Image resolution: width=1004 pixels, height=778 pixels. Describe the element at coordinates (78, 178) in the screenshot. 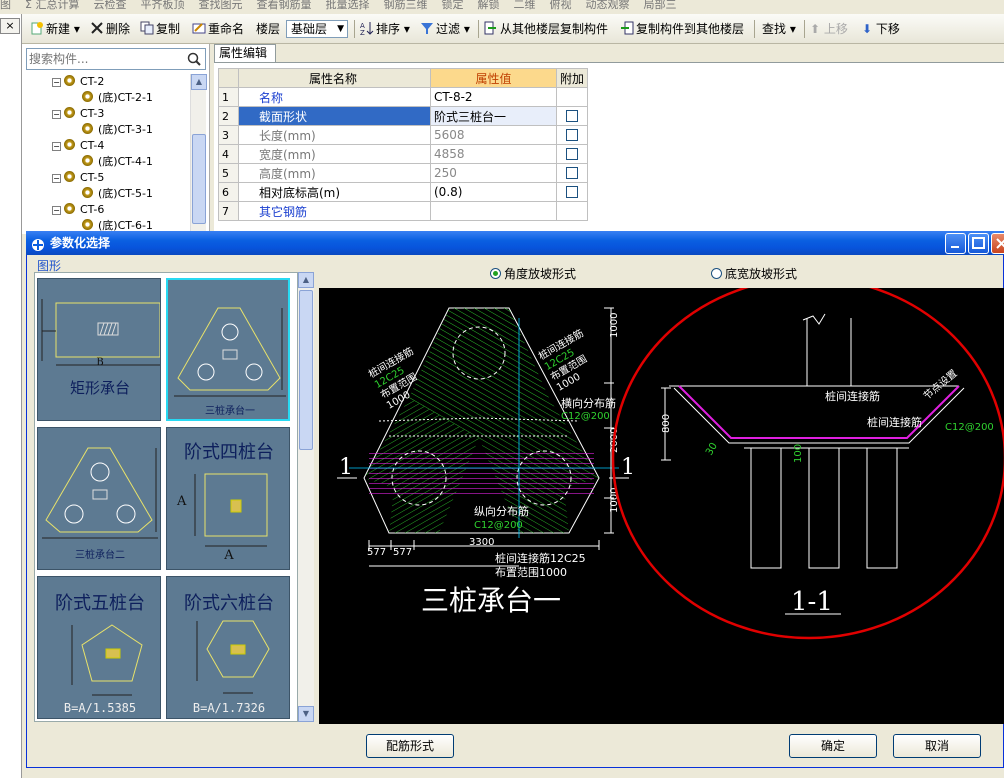

I see `tree-node: − CT-5` at that location.